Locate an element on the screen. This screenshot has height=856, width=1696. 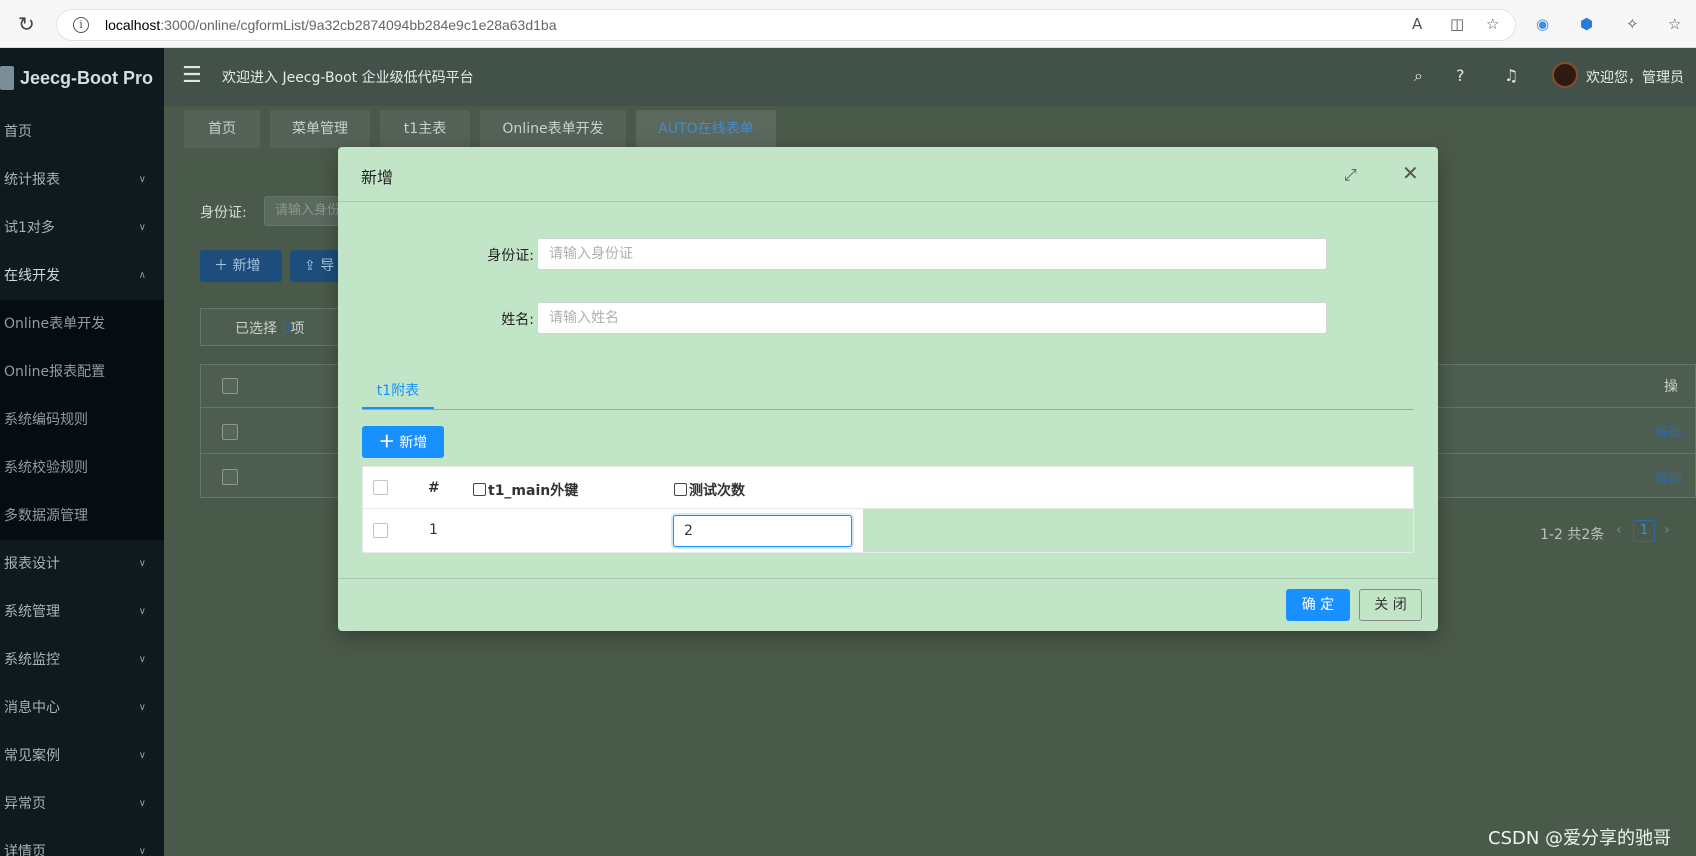
close-button: 关 闭 is located at coordinates (1390, 605).